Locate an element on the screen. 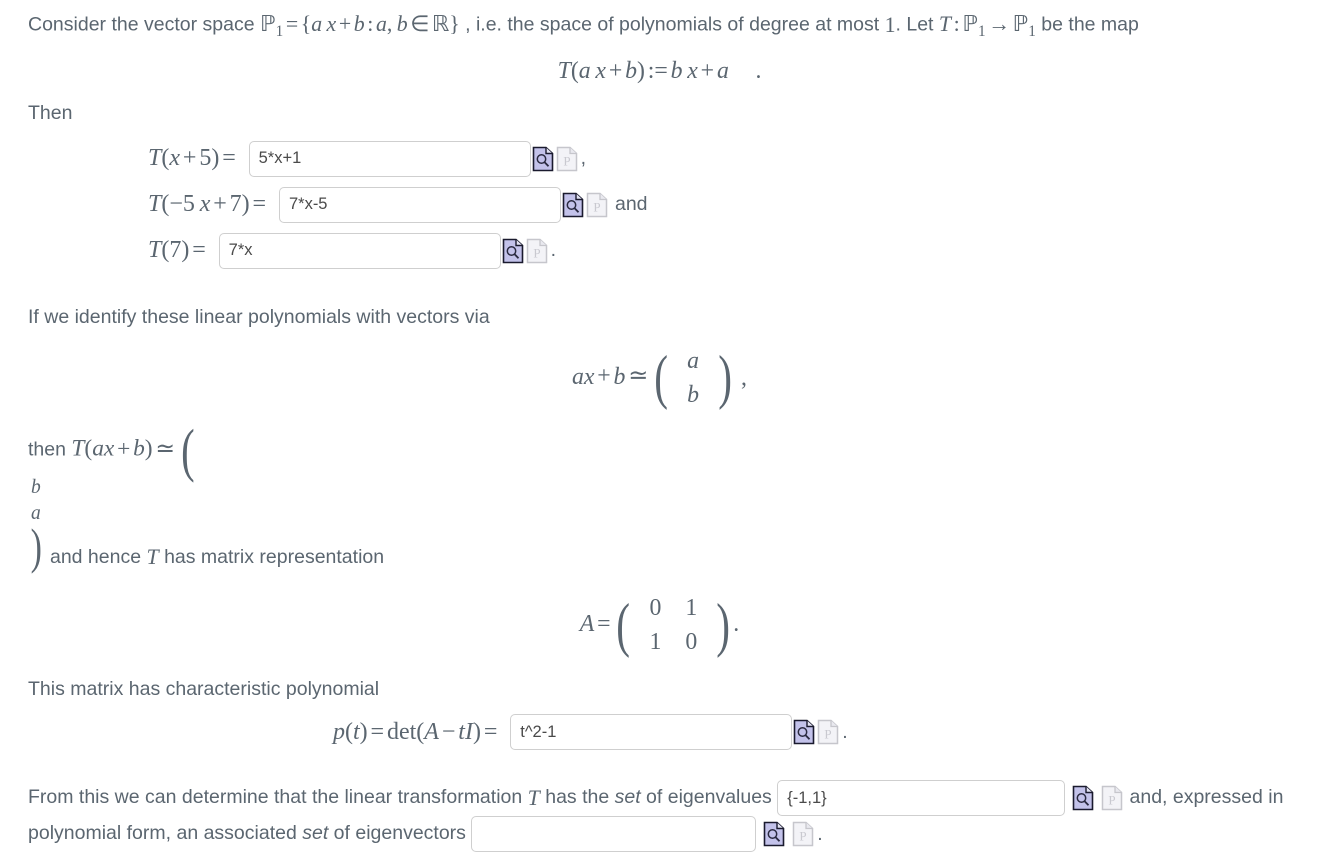 This screenshot has width=1319, height=852. vector-entry-top: a is located at coordinates (693, 360).